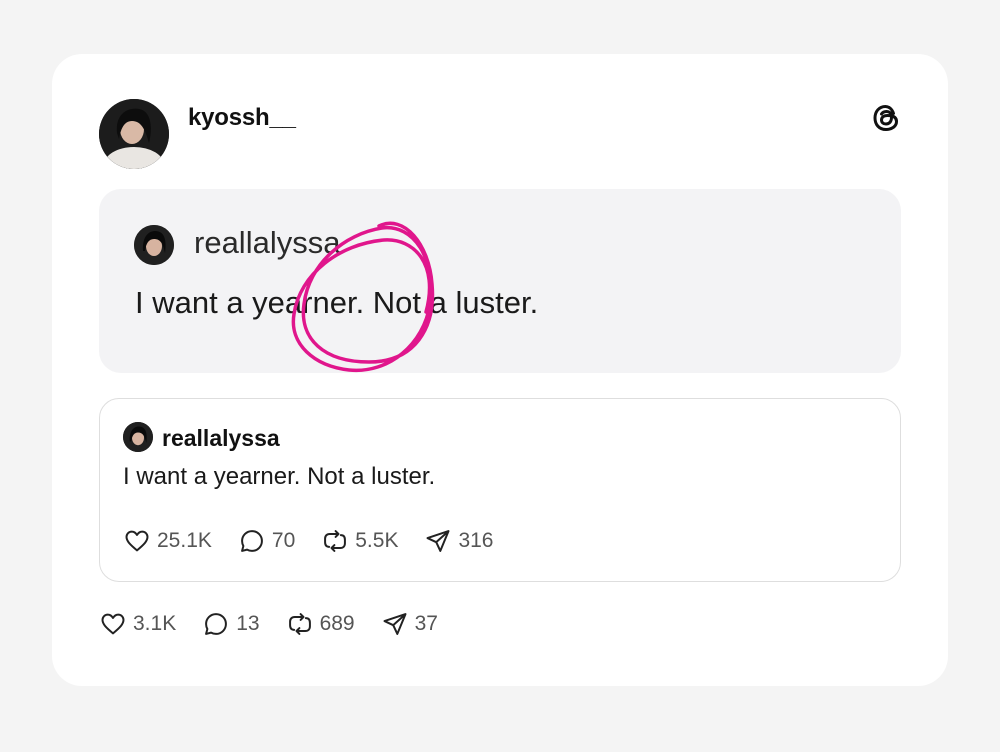  I want to click on author-avatar, so click(134, 134).